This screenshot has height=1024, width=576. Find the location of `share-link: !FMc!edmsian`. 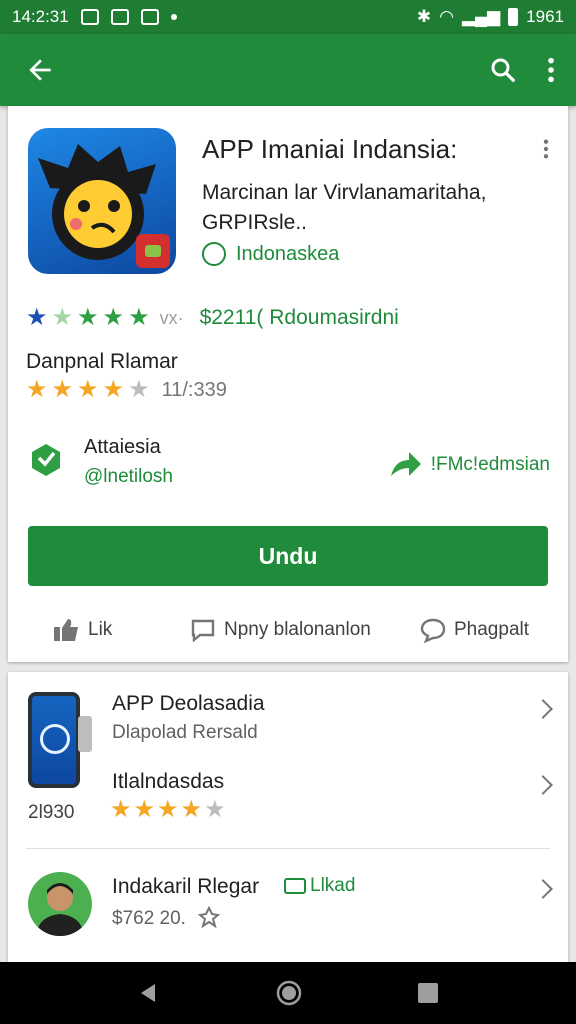

share-link: !FMc!edmsian is located at coordinates (469, 465).